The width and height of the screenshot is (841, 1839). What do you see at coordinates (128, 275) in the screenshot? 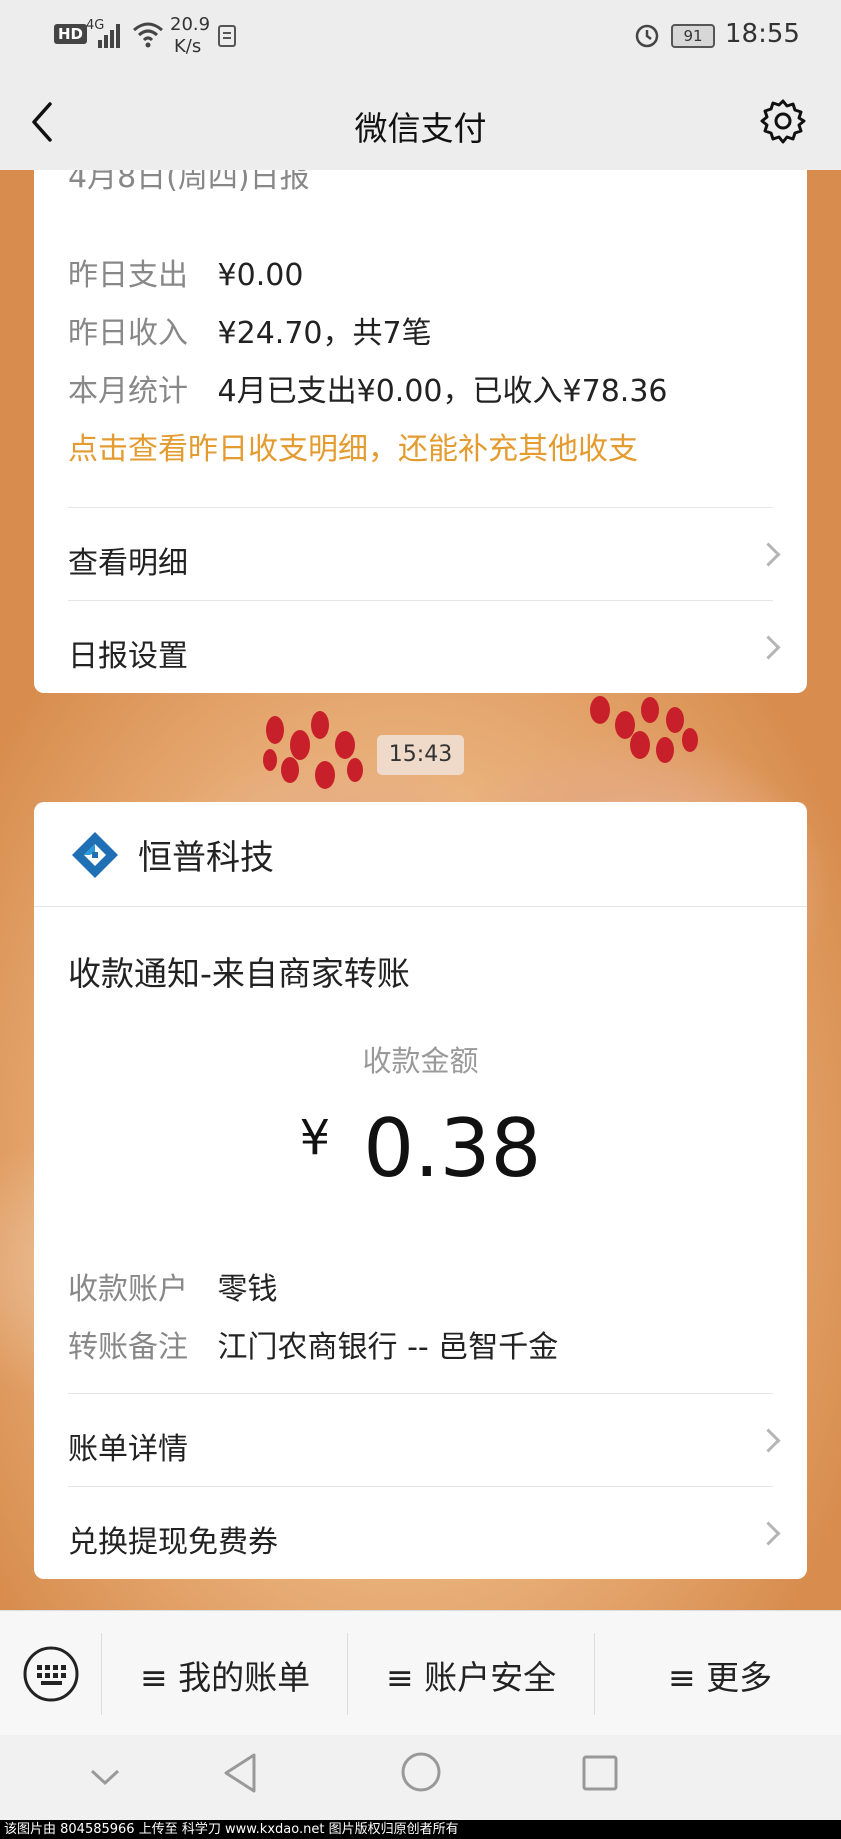
I see `report-row-label: 昨日支出` at bounding box center [128, 275].